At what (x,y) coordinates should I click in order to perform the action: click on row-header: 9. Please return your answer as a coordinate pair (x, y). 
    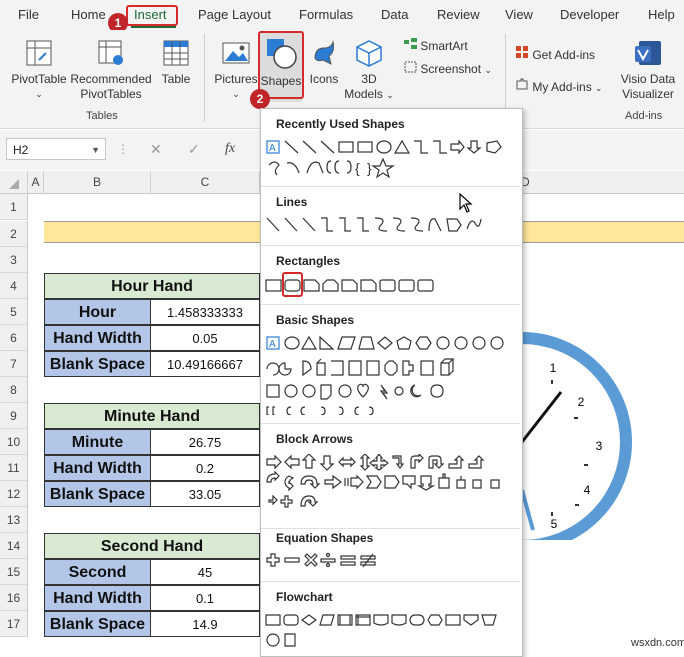
    Looking at the image, I should click on (14, 416).